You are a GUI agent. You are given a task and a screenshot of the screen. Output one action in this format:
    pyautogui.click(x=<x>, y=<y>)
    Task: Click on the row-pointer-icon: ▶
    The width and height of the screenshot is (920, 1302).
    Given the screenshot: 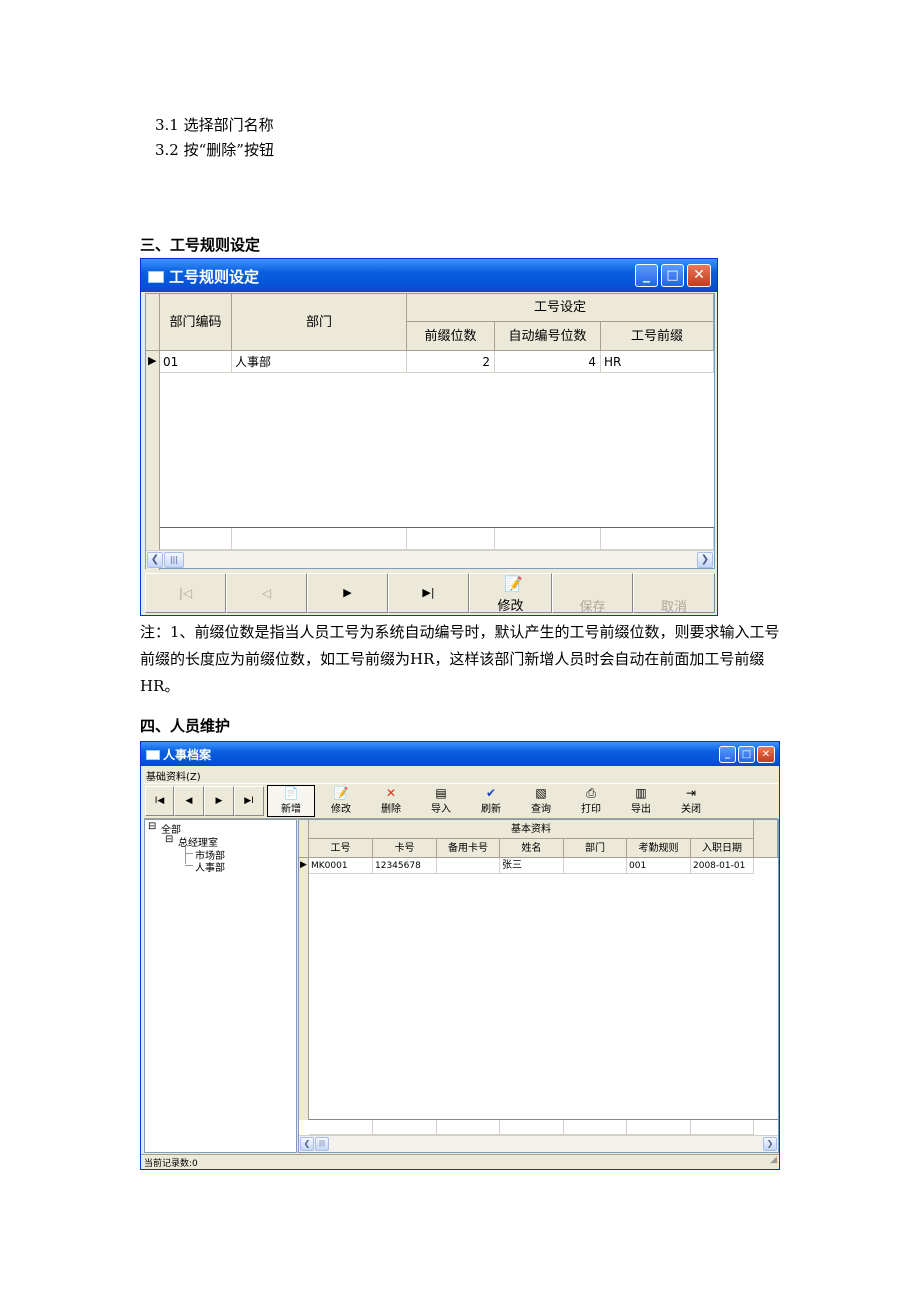 What is the action you would take?
    pyautogui.click(x=303, y=865)
    